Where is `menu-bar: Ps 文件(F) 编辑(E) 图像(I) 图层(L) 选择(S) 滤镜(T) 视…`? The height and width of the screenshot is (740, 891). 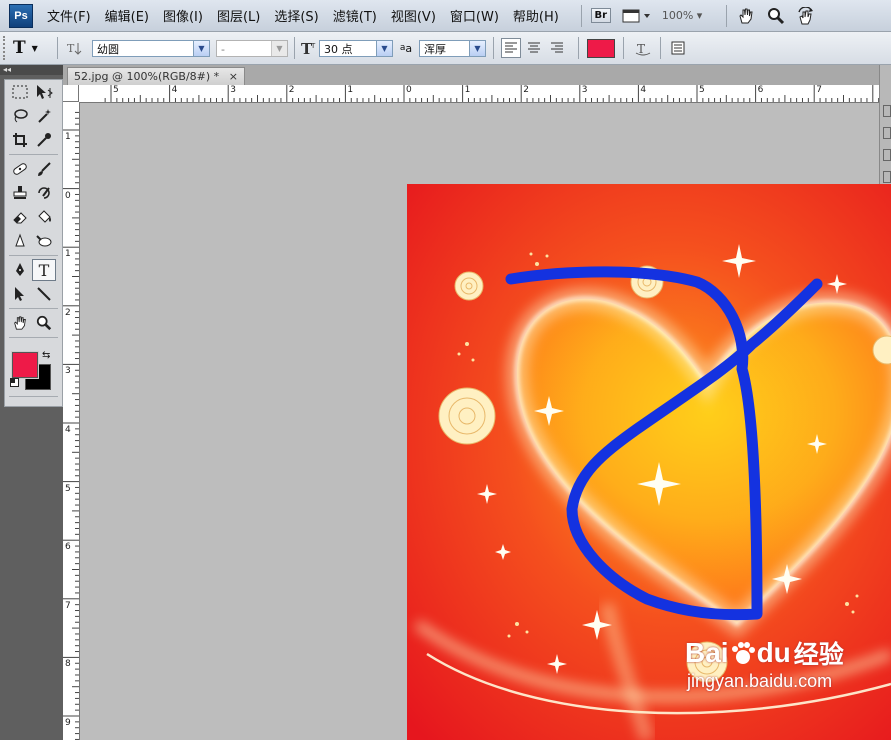 menu-bar: Ps 文件(F) 编辑(E) 图像(I) 图层(L) 选择(S) 滤镜(T) 视… is located at coordinates (445, 16).